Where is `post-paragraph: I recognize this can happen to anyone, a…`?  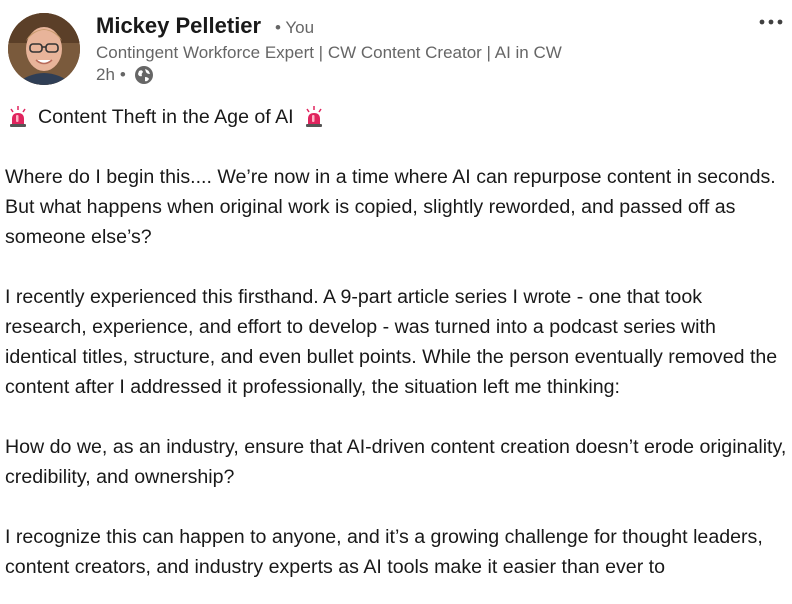
post-paragraph: I recognize this can happen to anyone, a… is located at coordinates (384, 552).